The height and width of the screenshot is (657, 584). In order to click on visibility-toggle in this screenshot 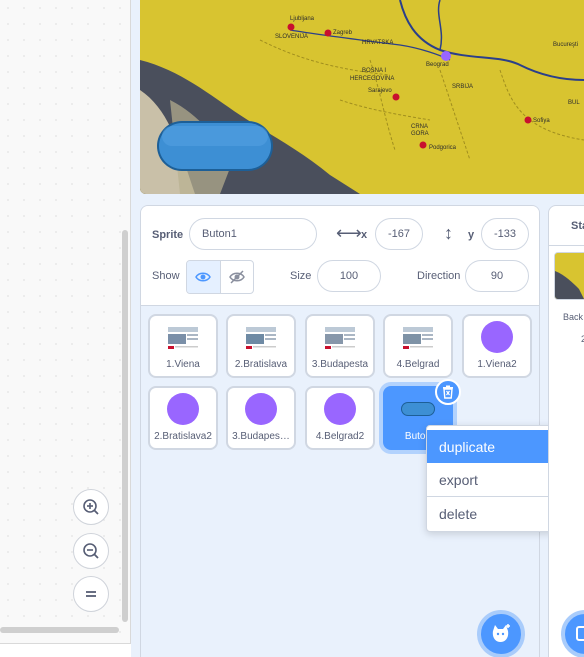, I will do `click(220, 277)`.